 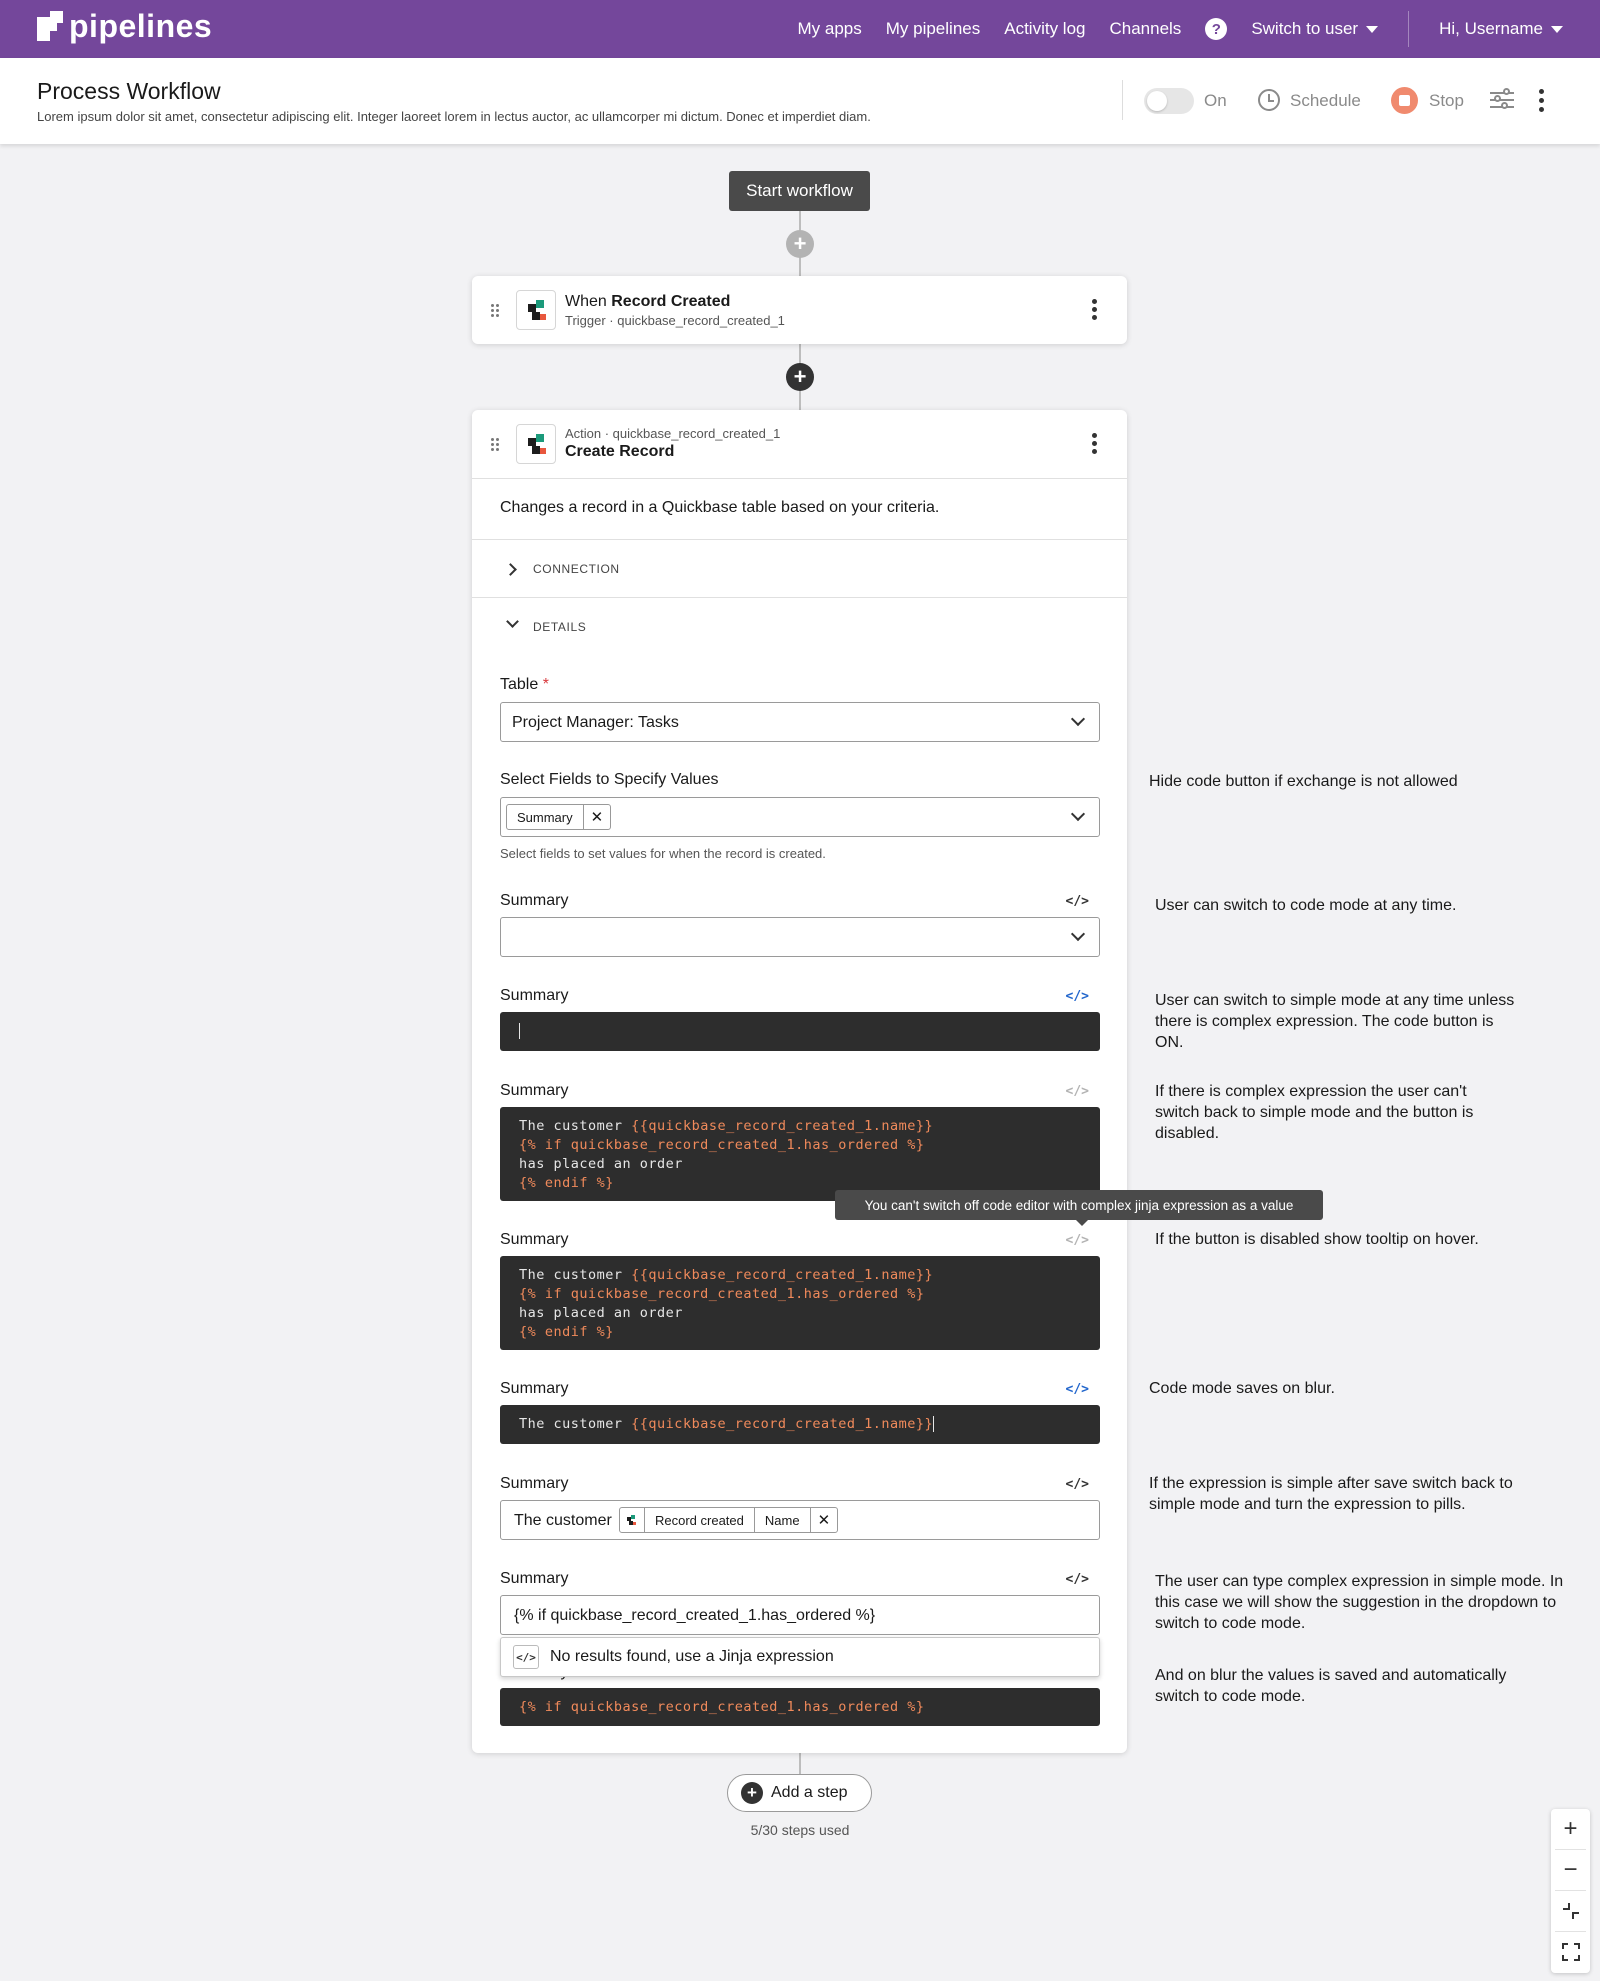 What do you see at coordinates (1502, 99) in the screenshot?
I see `sliders-icon` at bounding box center [1502, 99].